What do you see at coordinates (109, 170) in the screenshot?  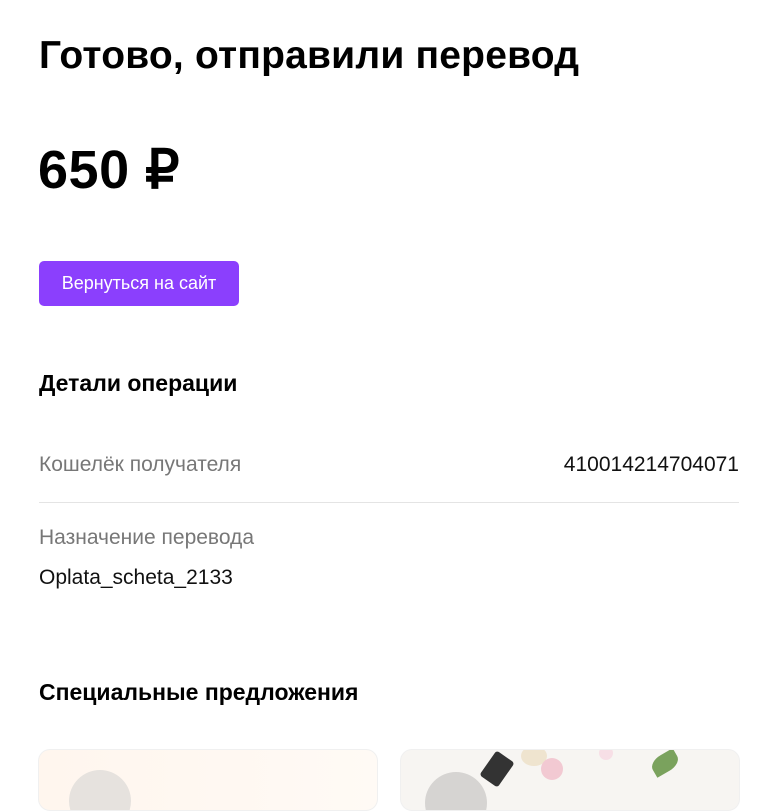 I see `payment-amount: 650 ₽` at bounding box center [109, 170].